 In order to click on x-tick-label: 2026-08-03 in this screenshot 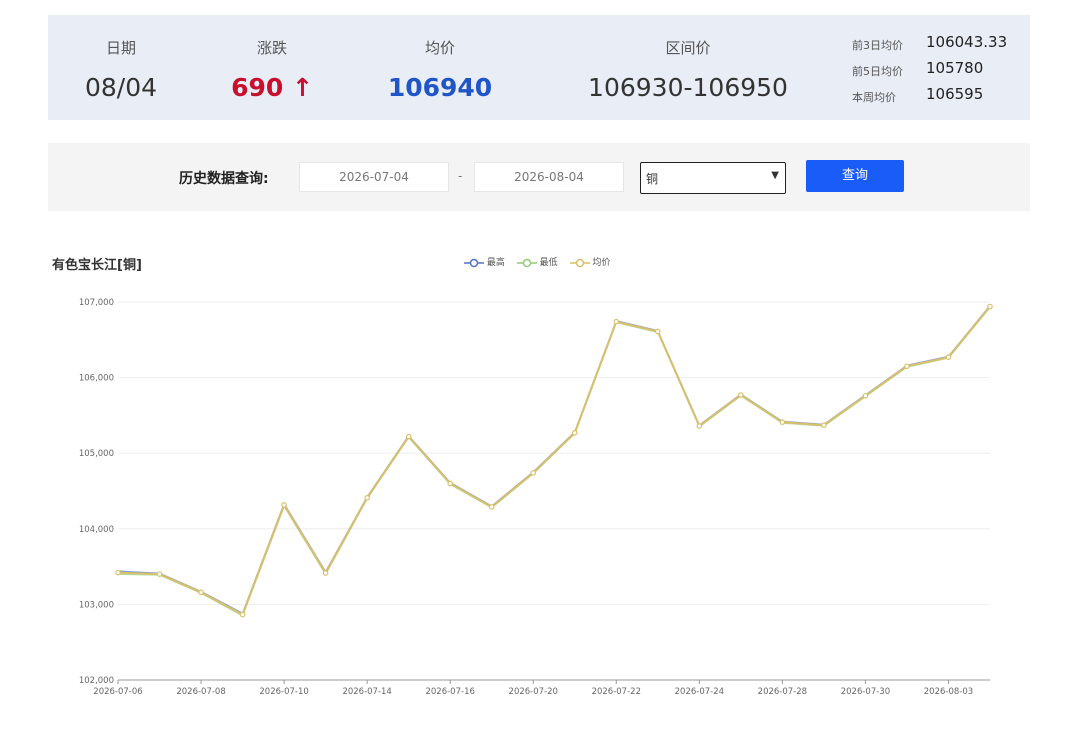, I will do `click(948, 692)`.